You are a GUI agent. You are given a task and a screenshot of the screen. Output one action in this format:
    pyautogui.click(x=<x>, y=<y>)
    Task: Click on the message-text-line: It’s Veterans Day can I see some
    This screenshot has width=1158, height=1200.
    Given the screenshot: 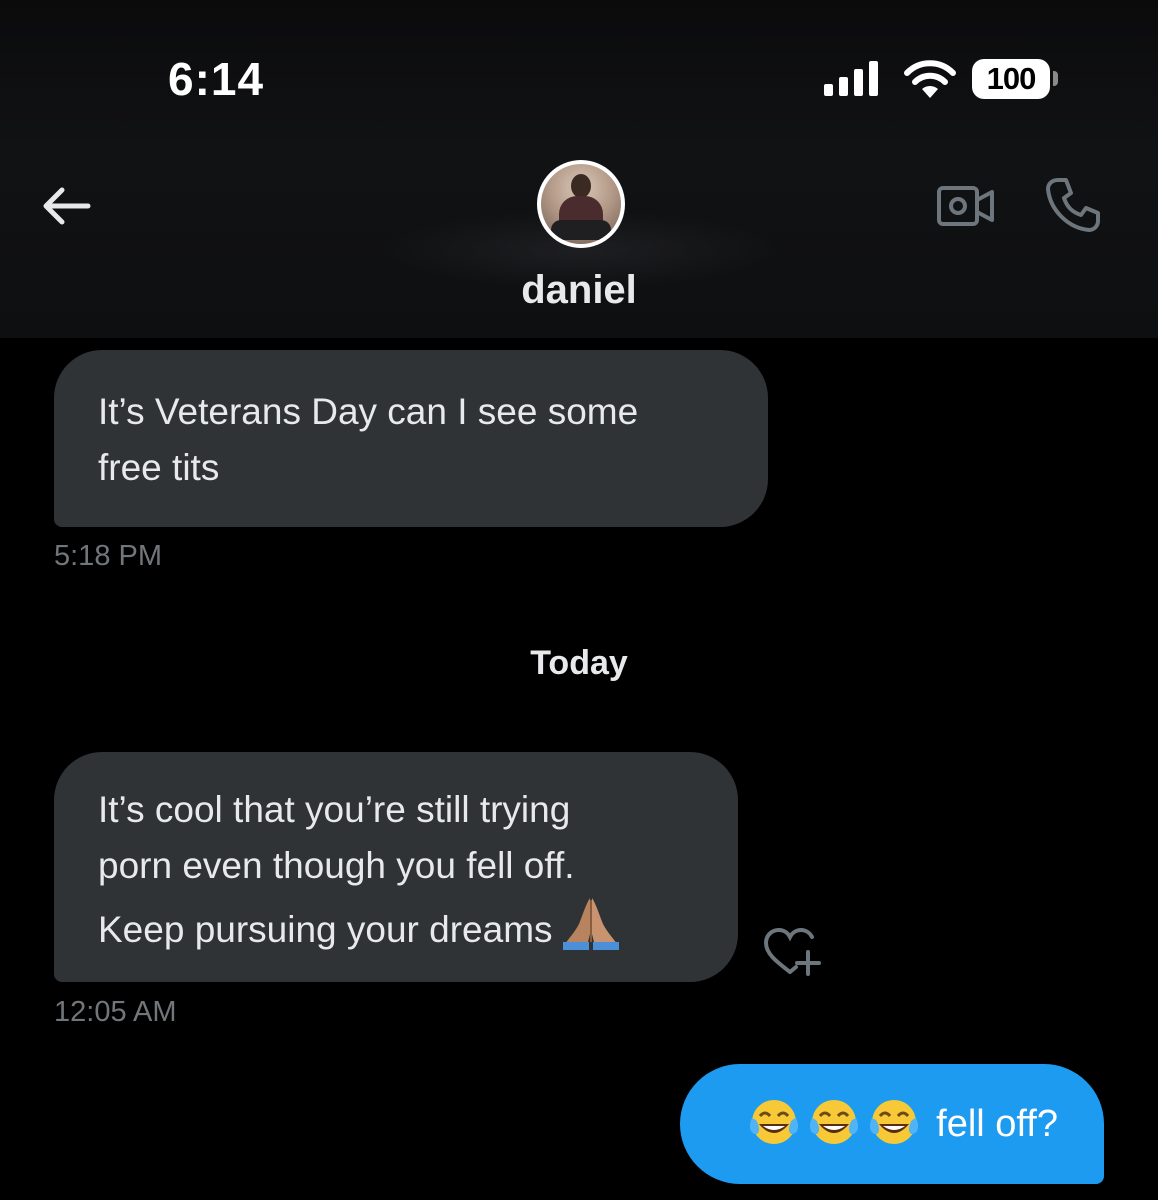 What is the action you would take?
    pyautogui.click(x=368, y=411)
    